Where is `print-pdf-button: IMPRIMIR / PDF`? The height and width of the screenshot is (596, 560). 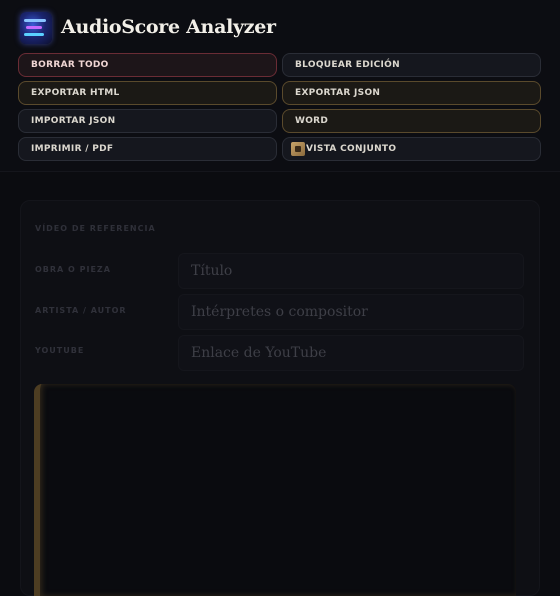 print-pdf-button: IMPRIMIR / PDF is located at coordinates (147, 149).